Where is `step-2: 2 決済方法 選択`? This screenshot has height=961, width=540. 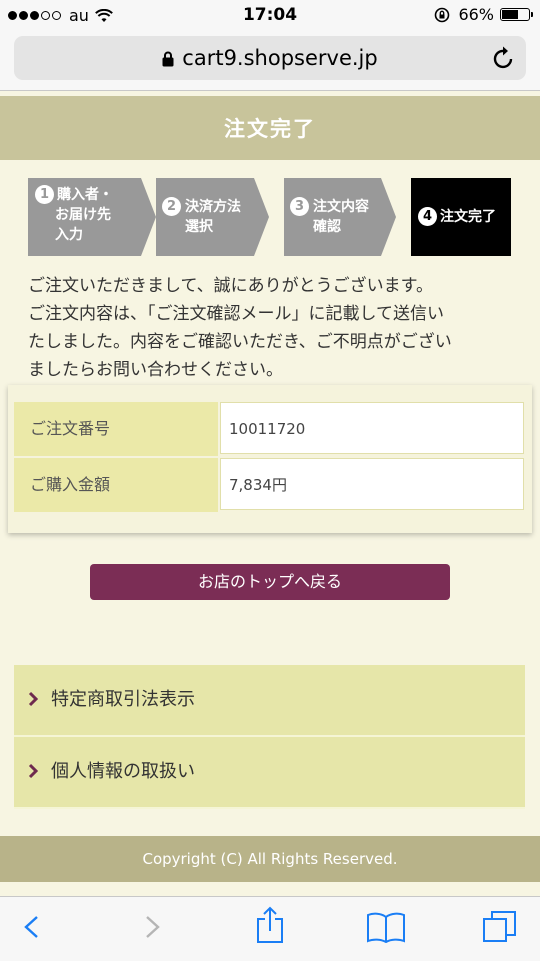 step-2: 2 決済方法 選択 is located at coordinates (212, 217).